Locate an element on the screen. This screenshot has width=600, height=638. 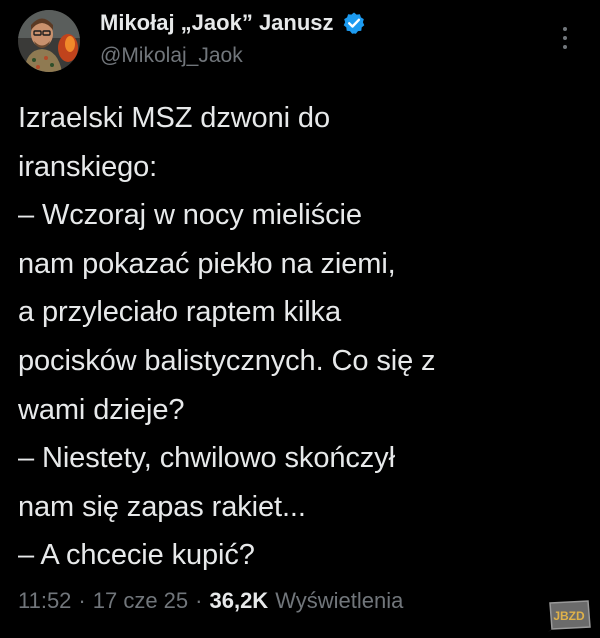
watermark-text: JBZD is located at coordinates (569, 616).